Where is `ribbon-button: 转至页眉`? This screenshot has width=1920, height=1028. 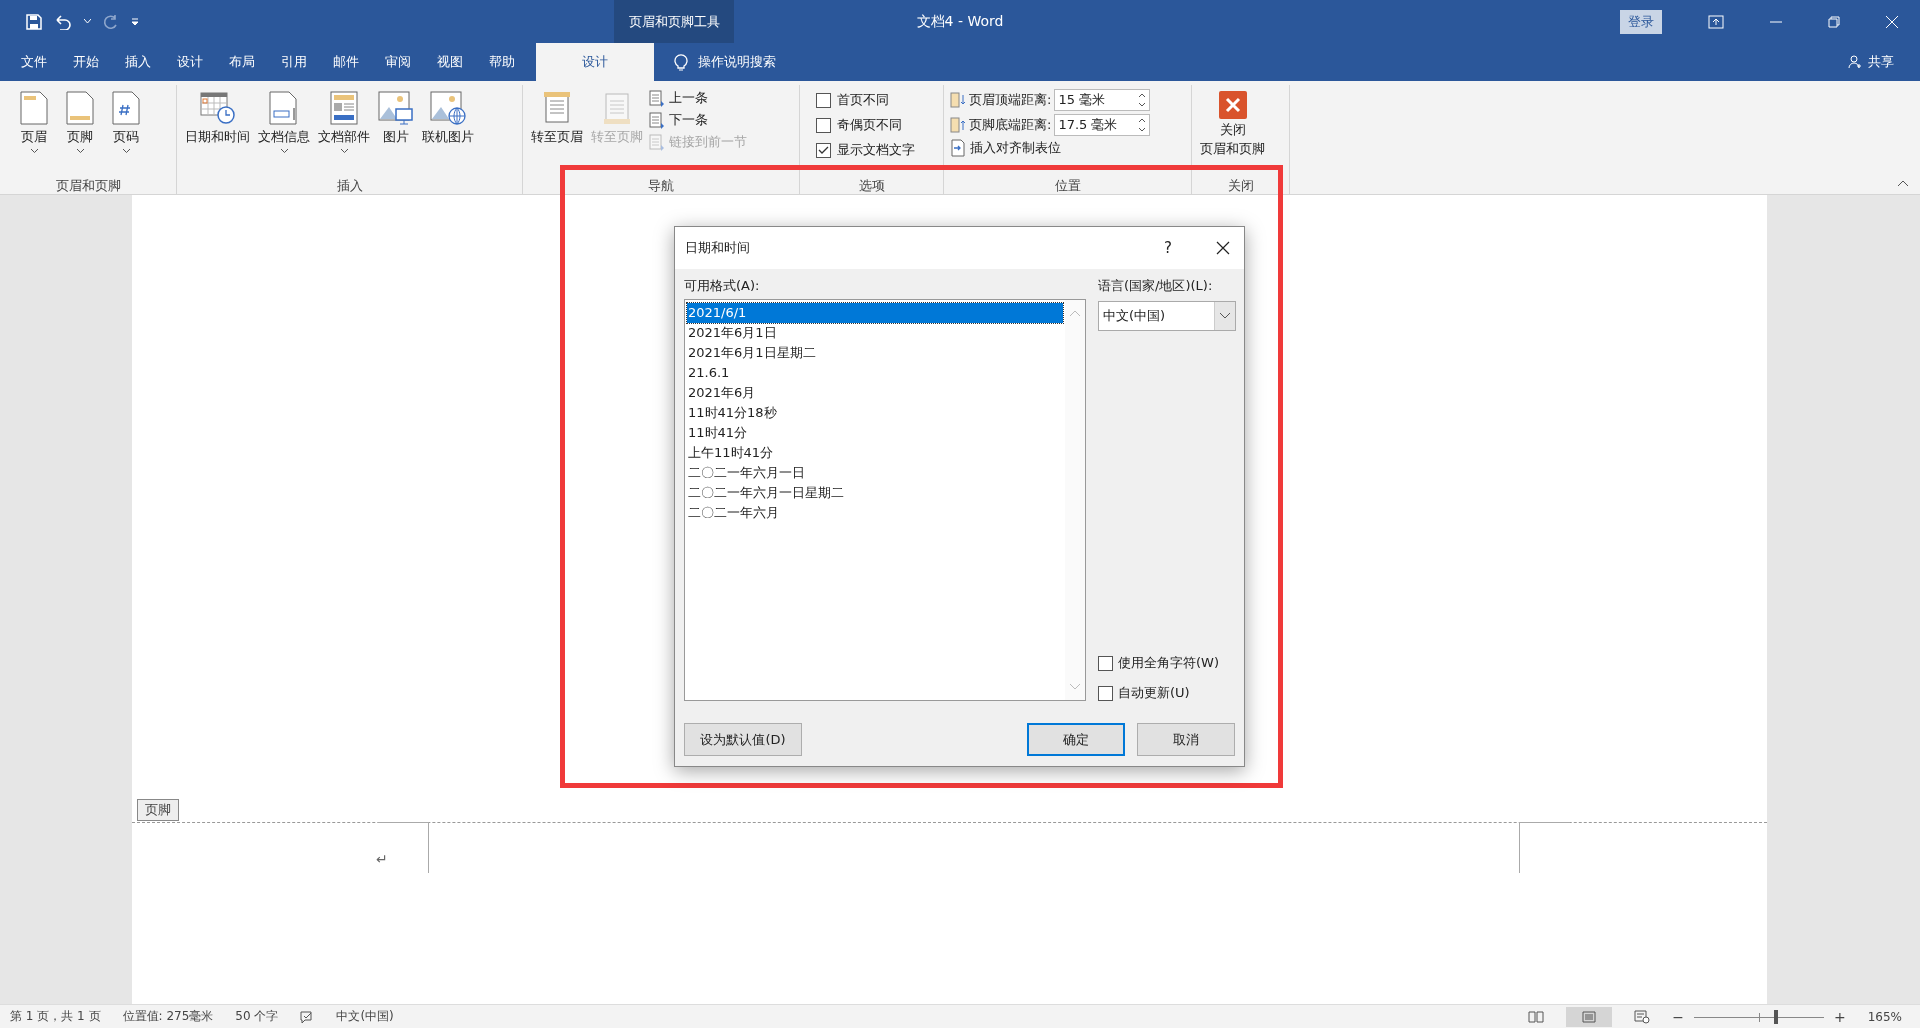 ribbon-button: 转至页眉 is located at coordinates (557, 118).